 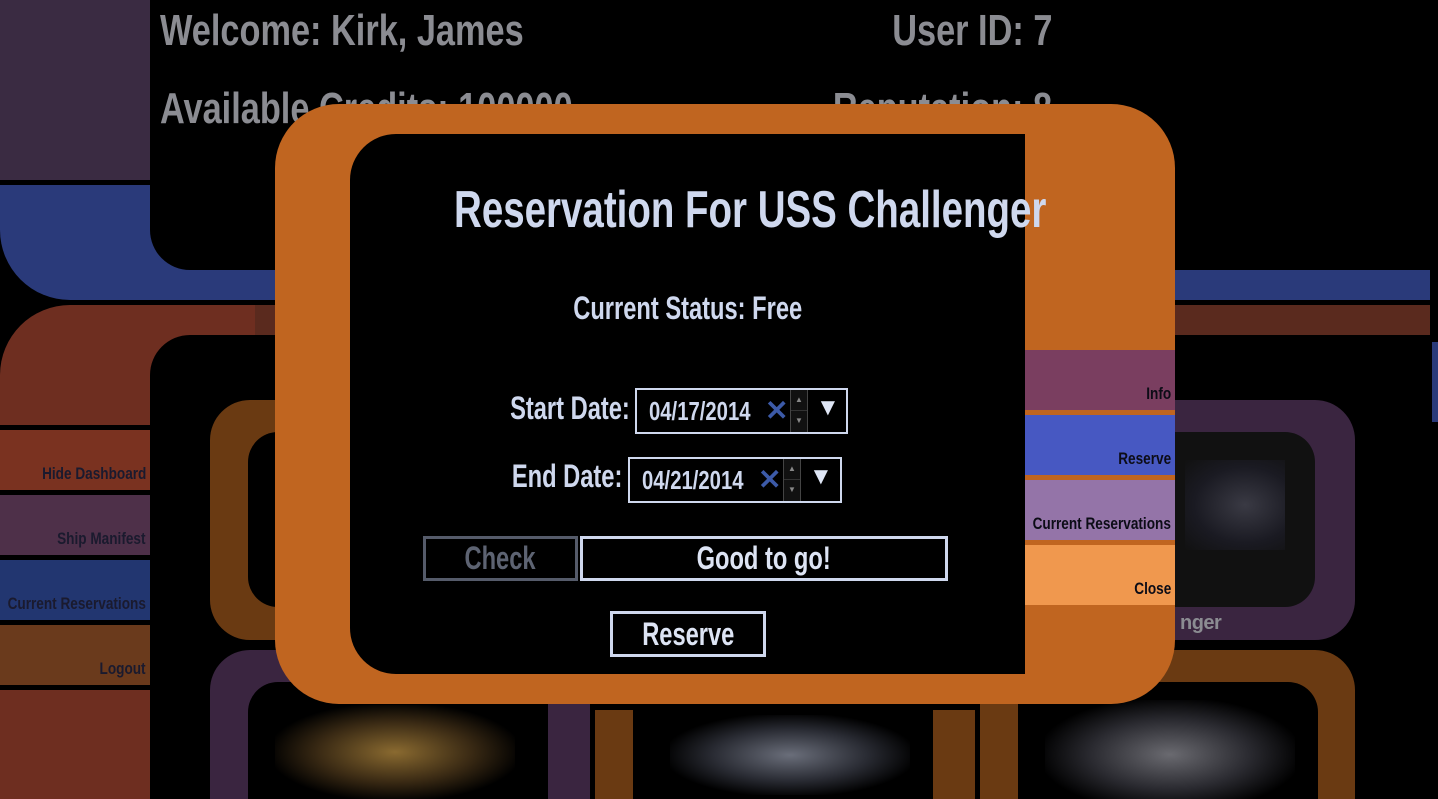 What do you see at coordinates (764, 558) in the screenshot?
I see `availability-result: Good to go!` at bounding box center [764, 558].